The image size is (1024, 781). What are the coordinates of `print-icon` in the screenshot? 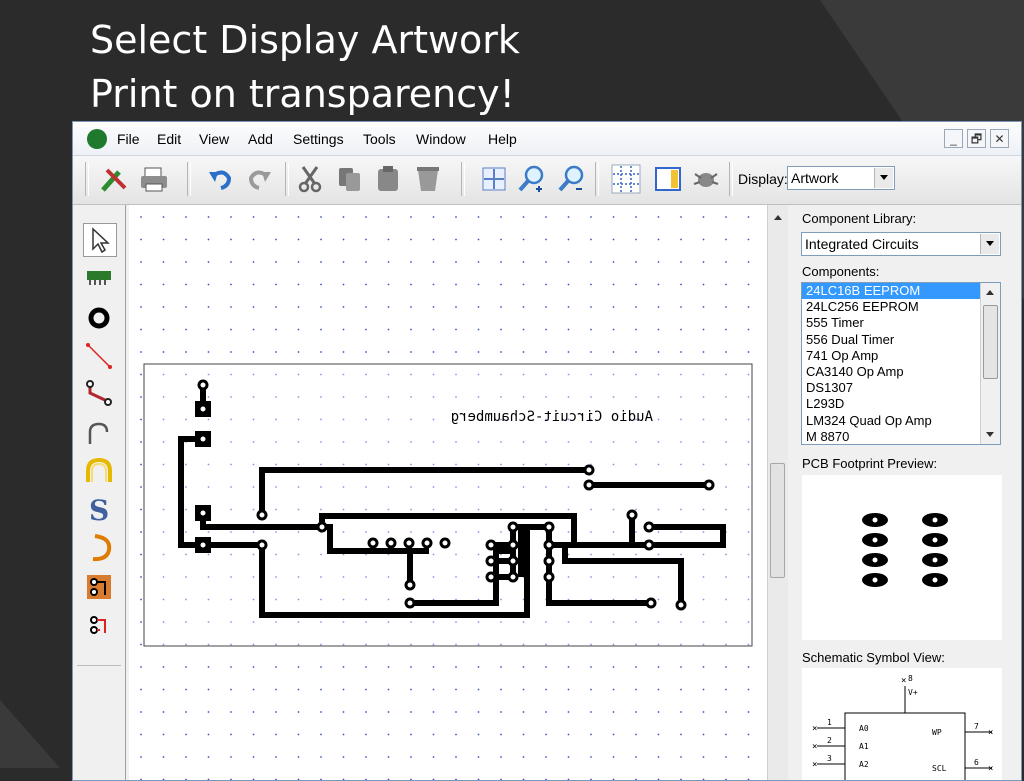 It's located at (154, 179).